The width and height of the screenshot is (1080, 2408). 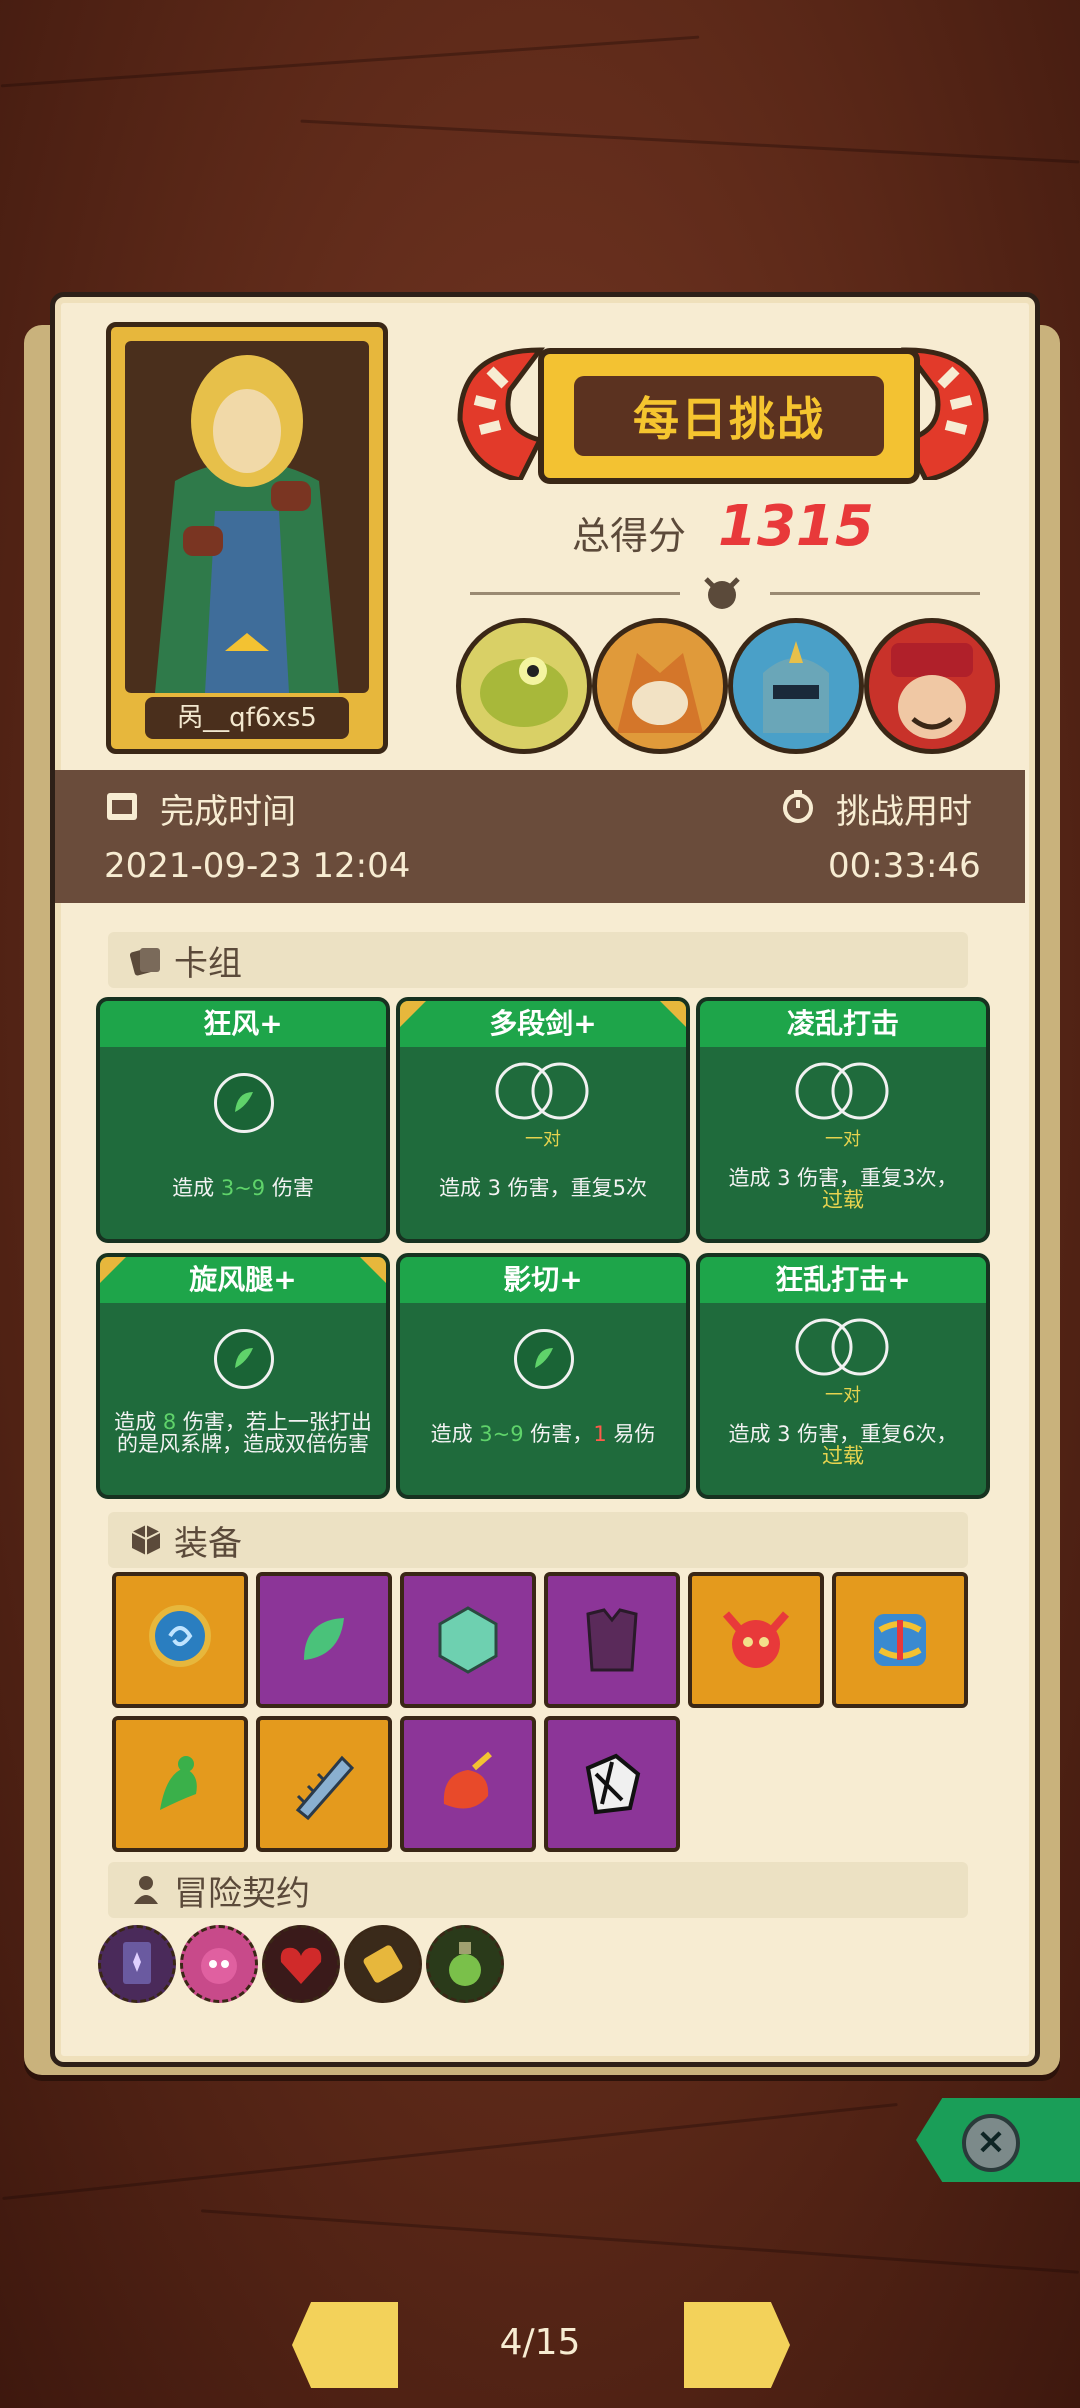 I want to click on pink-demon-icon, so click(x=219, y=1966).